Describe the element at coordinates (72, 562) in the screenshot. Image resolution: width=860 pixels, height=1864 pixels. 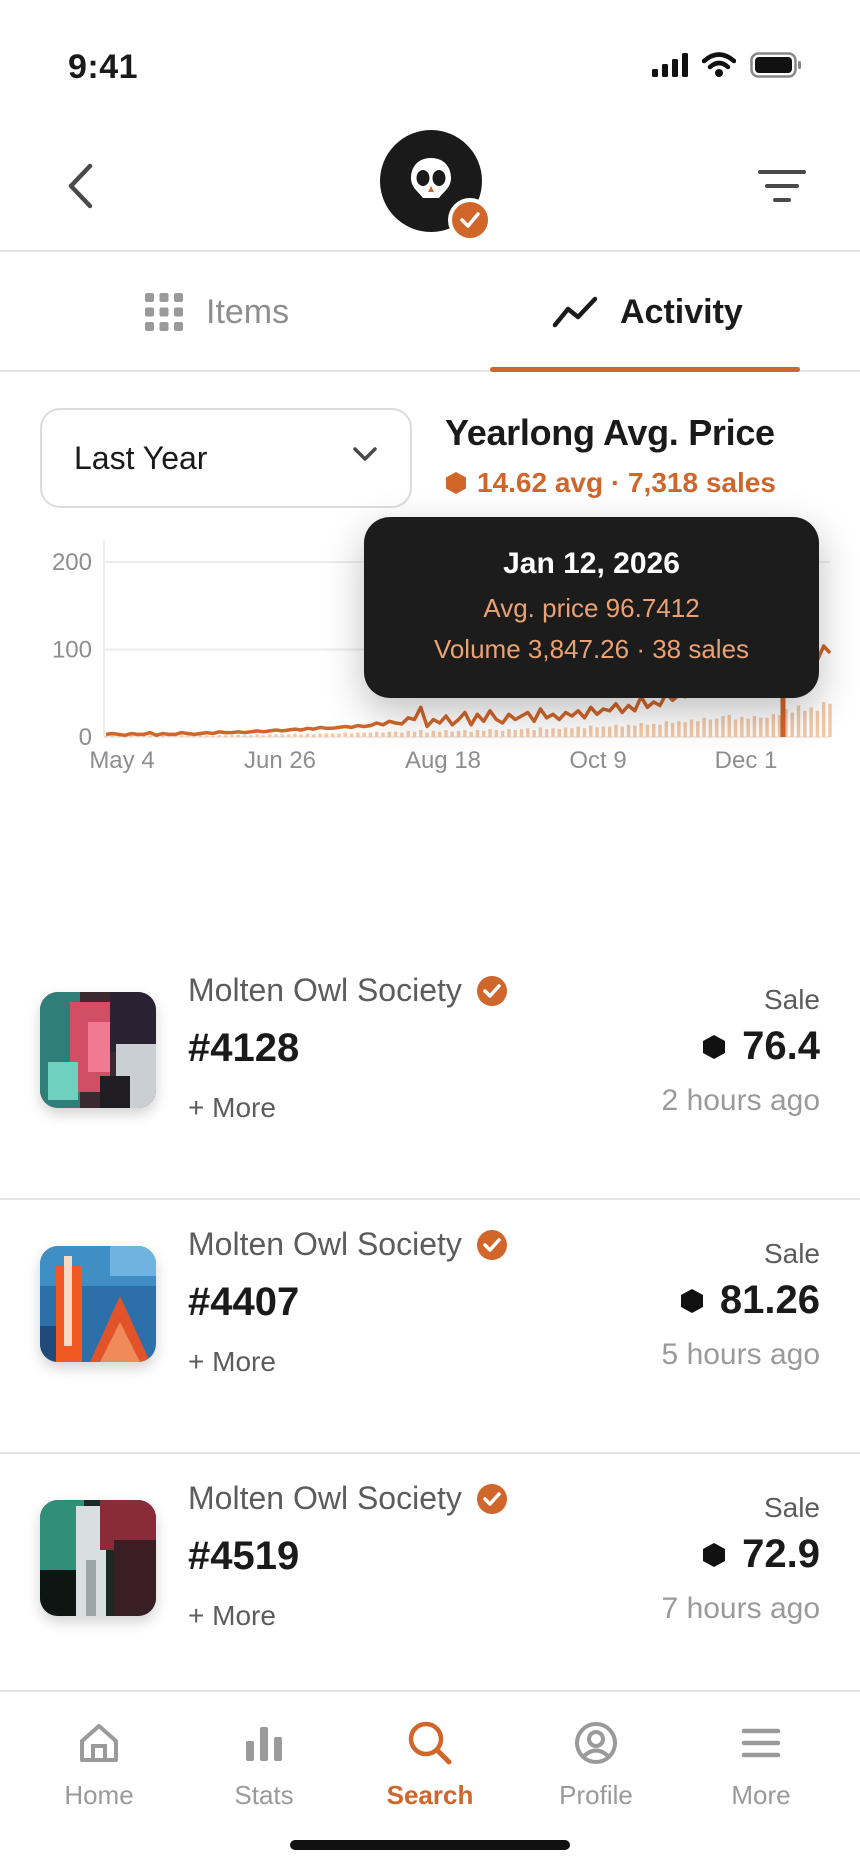
I see `y-tick-label: 200` at that location.